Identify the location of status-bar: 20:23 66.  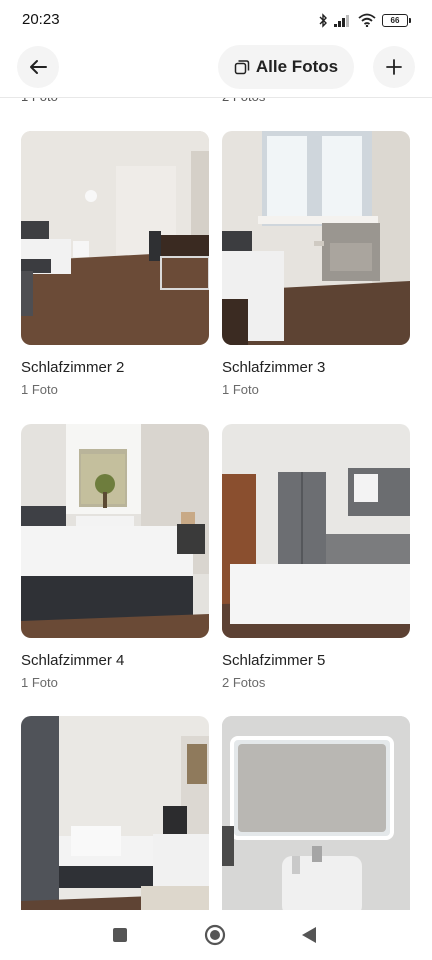
(216, 20).